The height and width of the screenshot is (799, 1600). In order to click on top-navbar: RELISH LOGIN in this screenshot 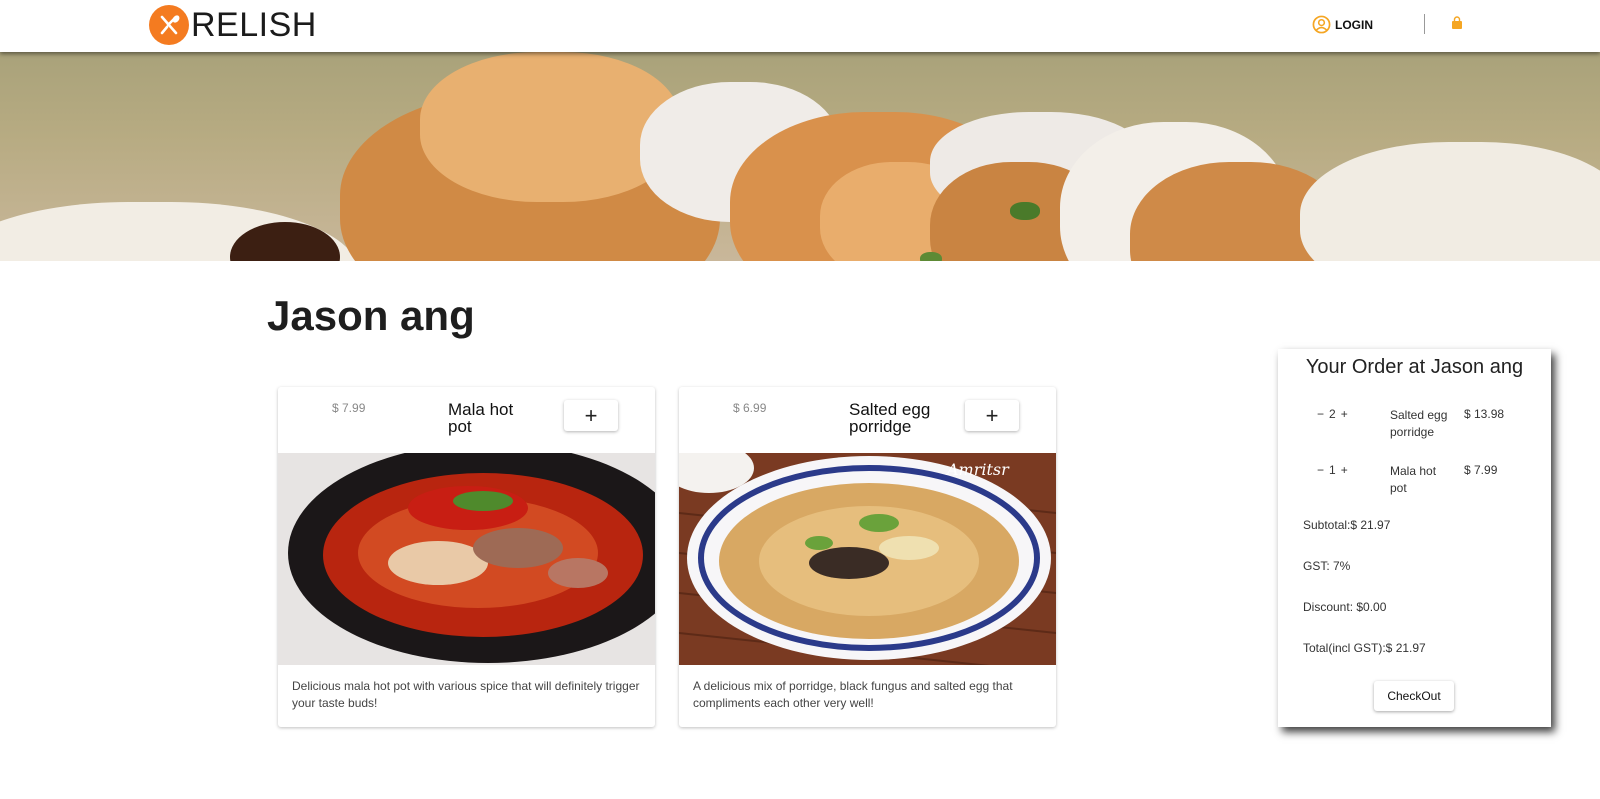, I will do `click(800, 26)`.